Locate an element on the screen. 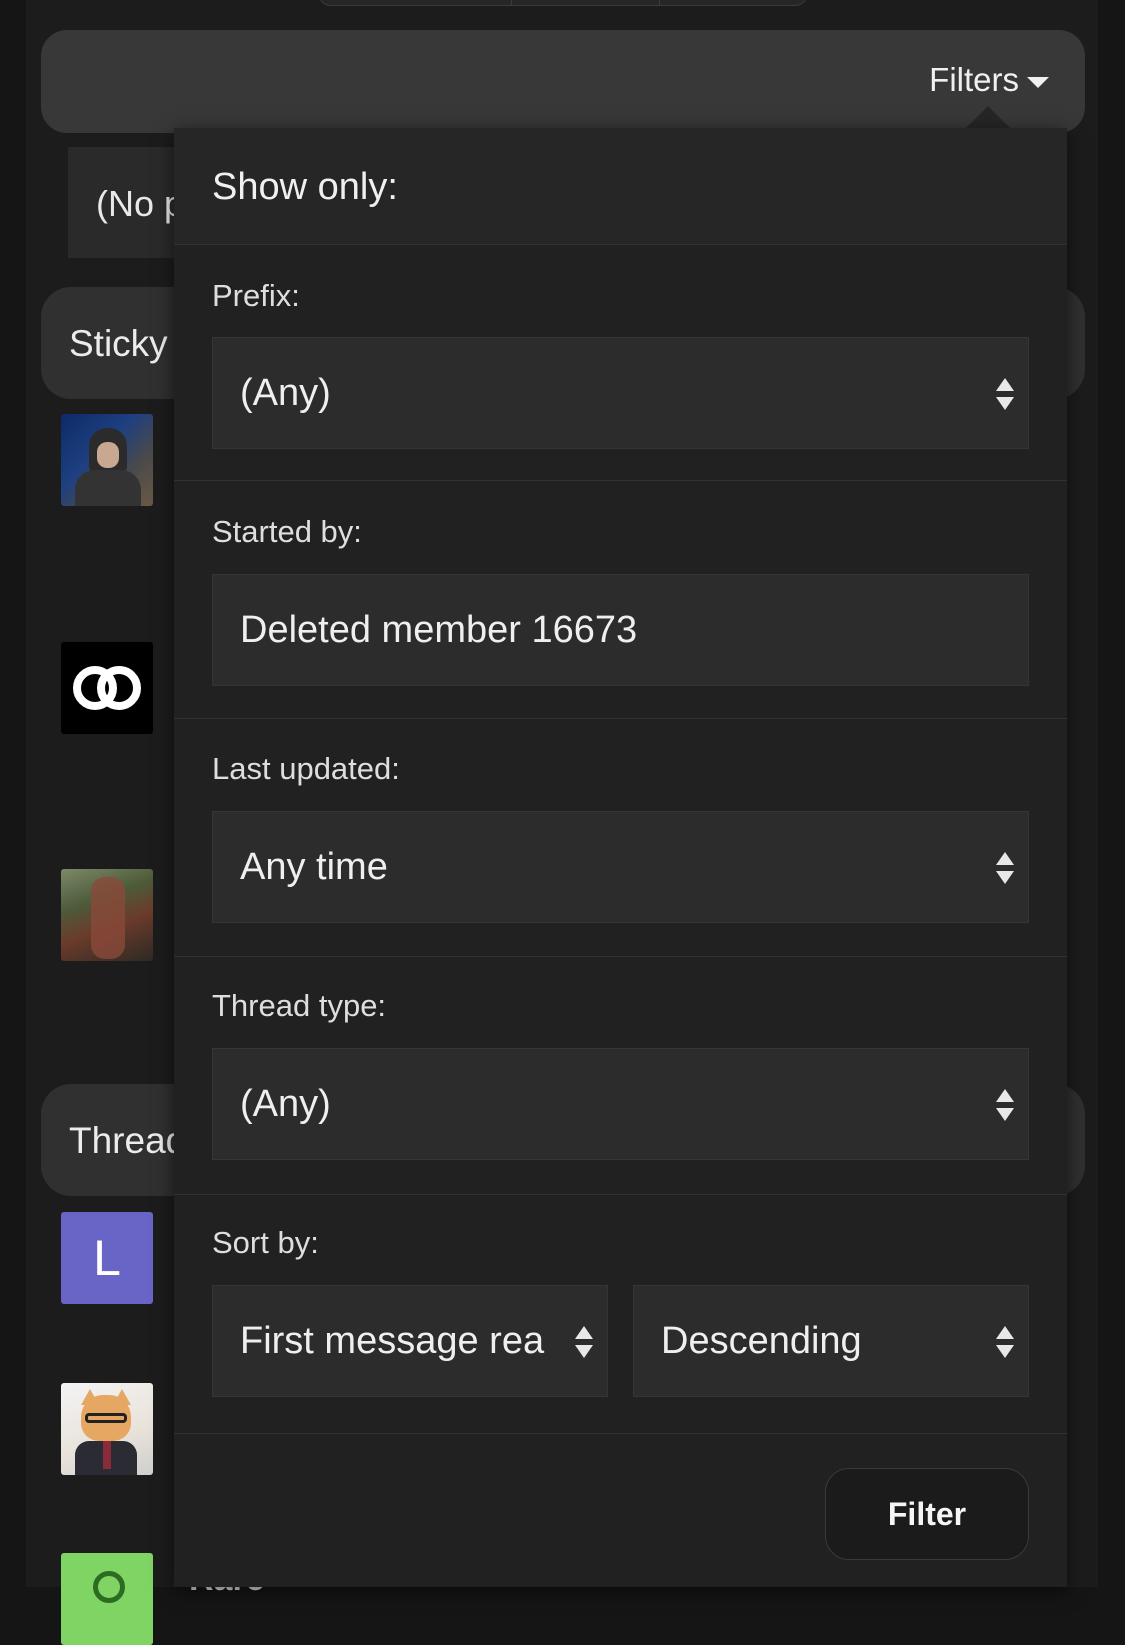  green-avatar is located at coordinates (107, 1599).